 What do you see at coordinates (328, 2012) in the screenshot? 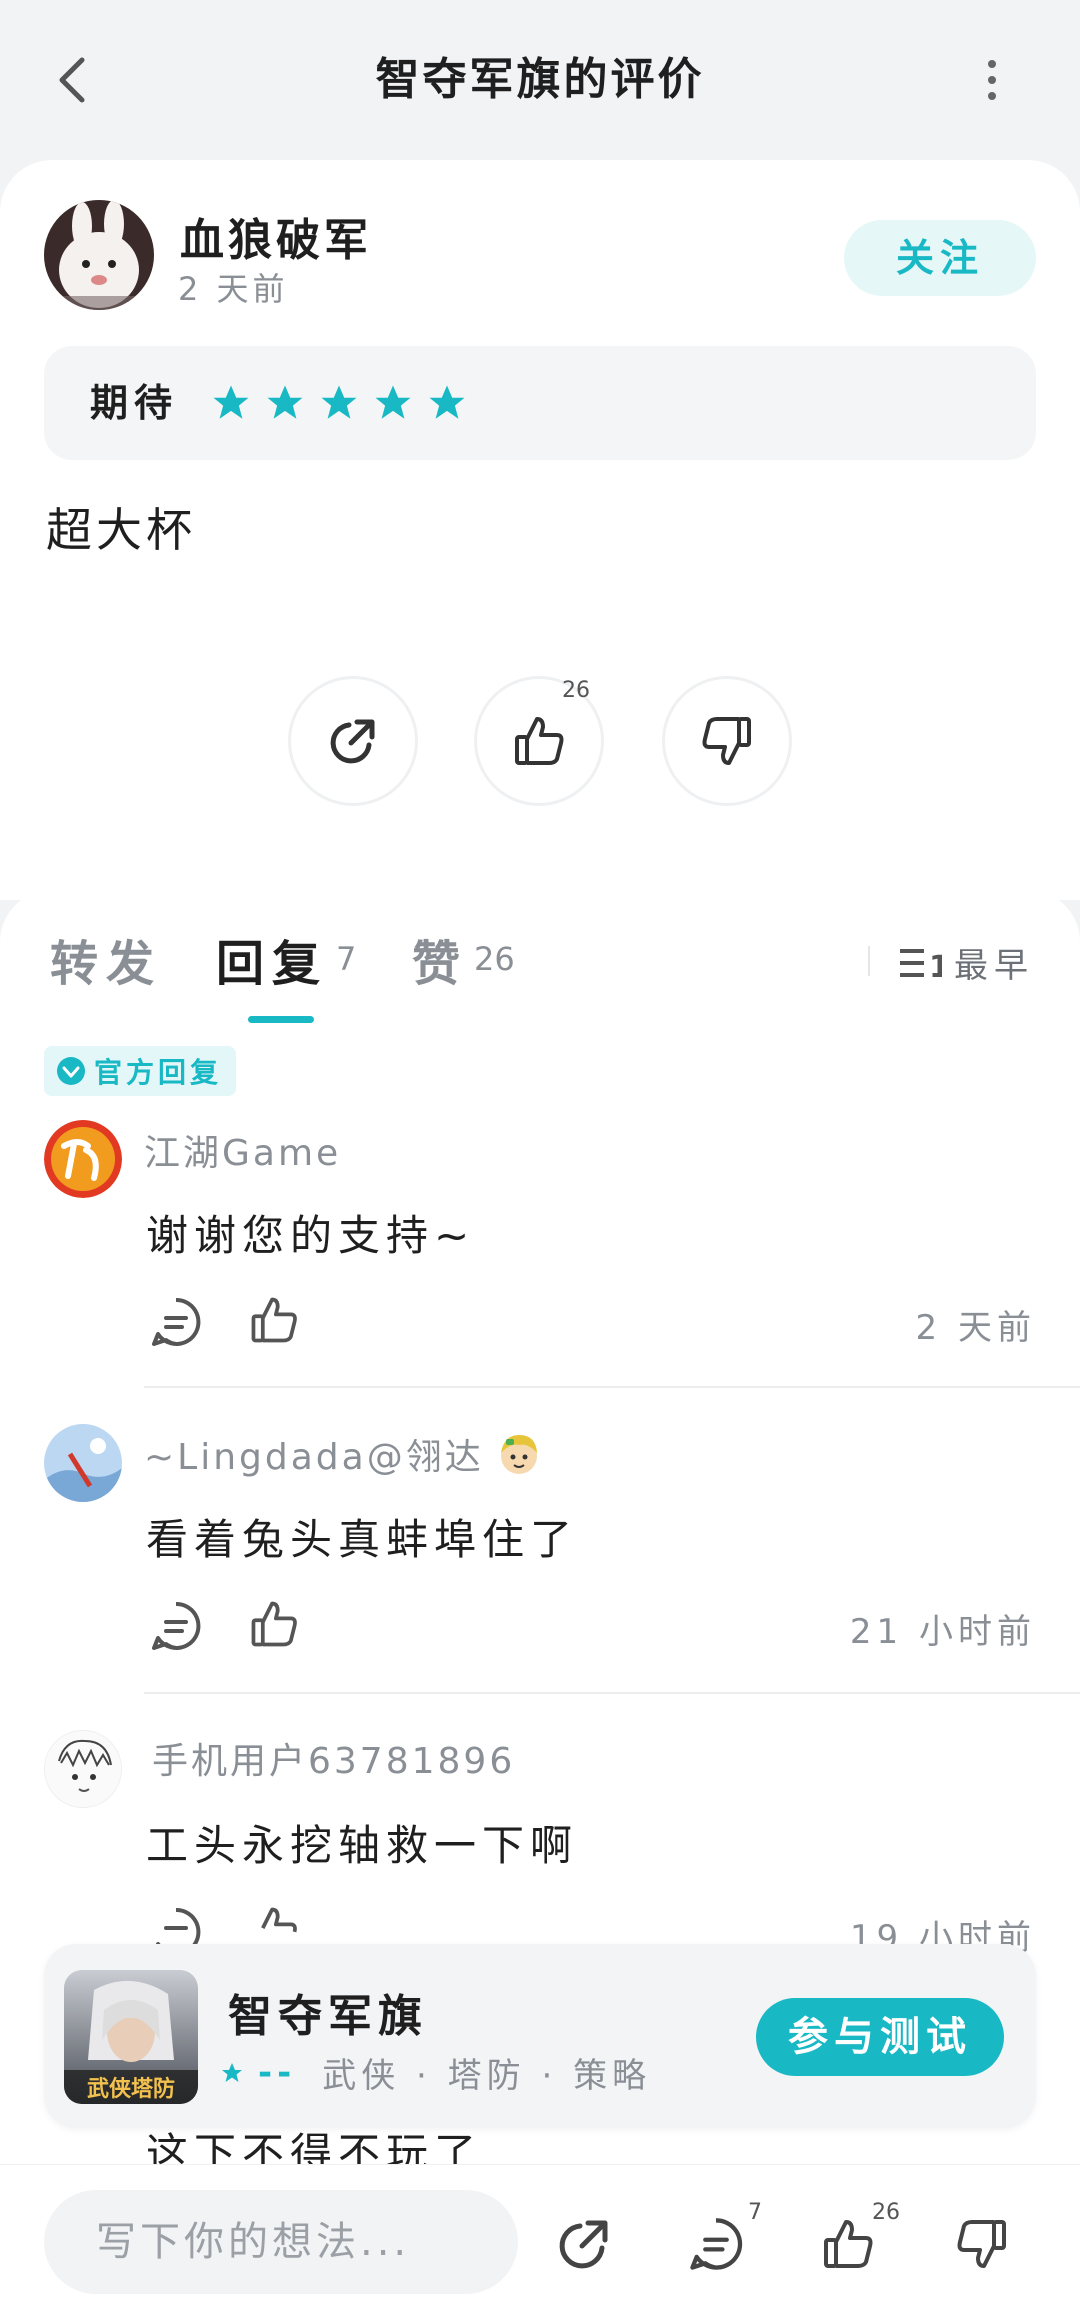
I see `game-name: 智夺军旗` at bounding box center [328, 2012].